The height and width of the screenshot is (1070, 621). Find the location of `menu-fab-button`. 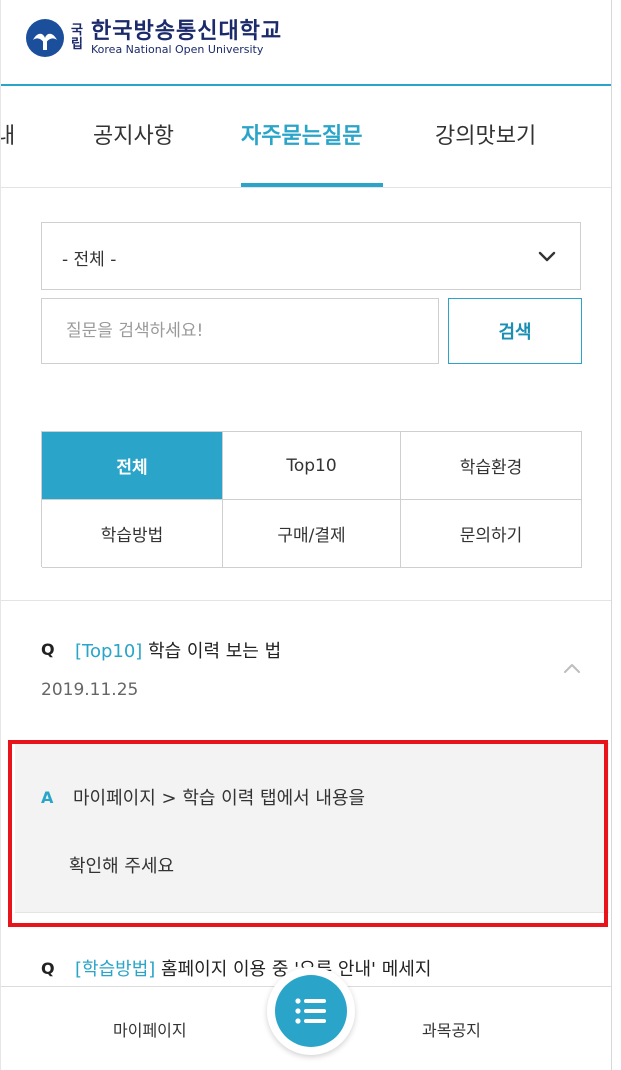

menu-fab-button is located at coordinates (311, 1011).